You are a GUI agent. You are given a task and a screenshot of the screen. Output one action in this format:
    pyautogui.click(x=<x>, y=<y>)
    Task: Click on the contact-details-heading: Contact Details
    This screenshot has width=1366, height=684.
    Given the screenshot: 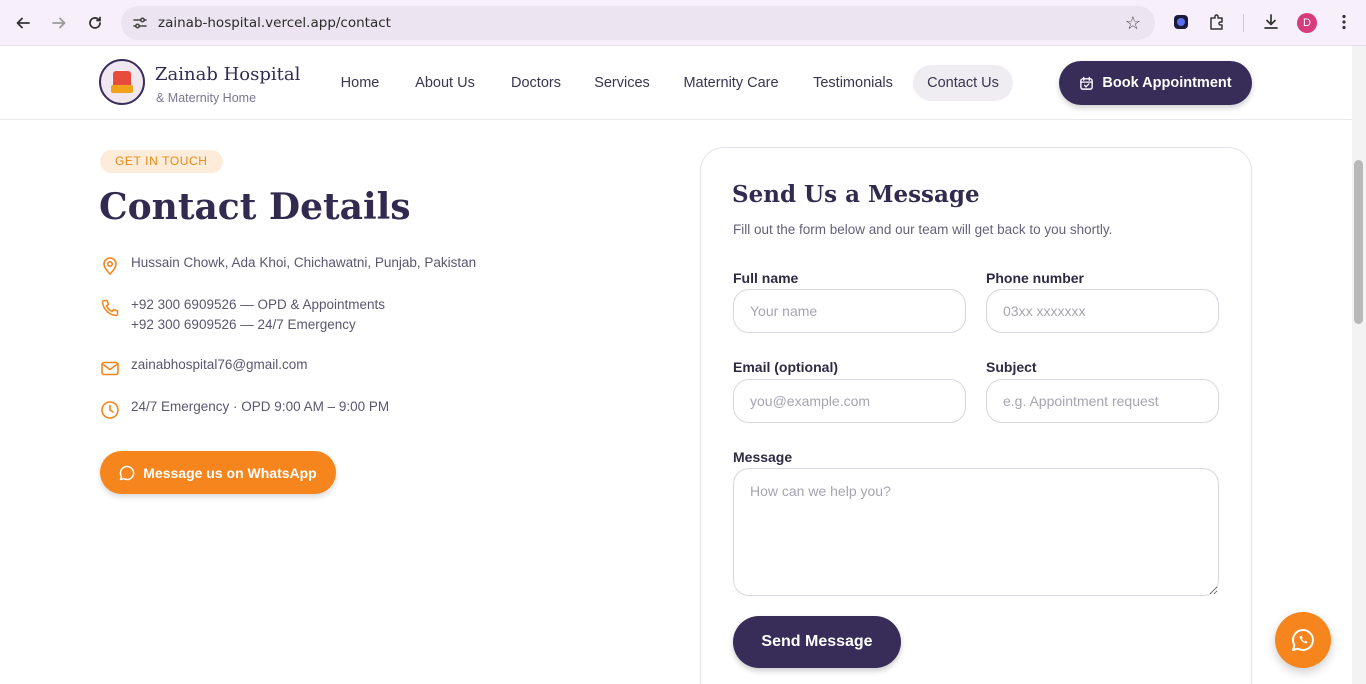 What is the action you would take?
    pyautogui.click(x=255, y=207)
    